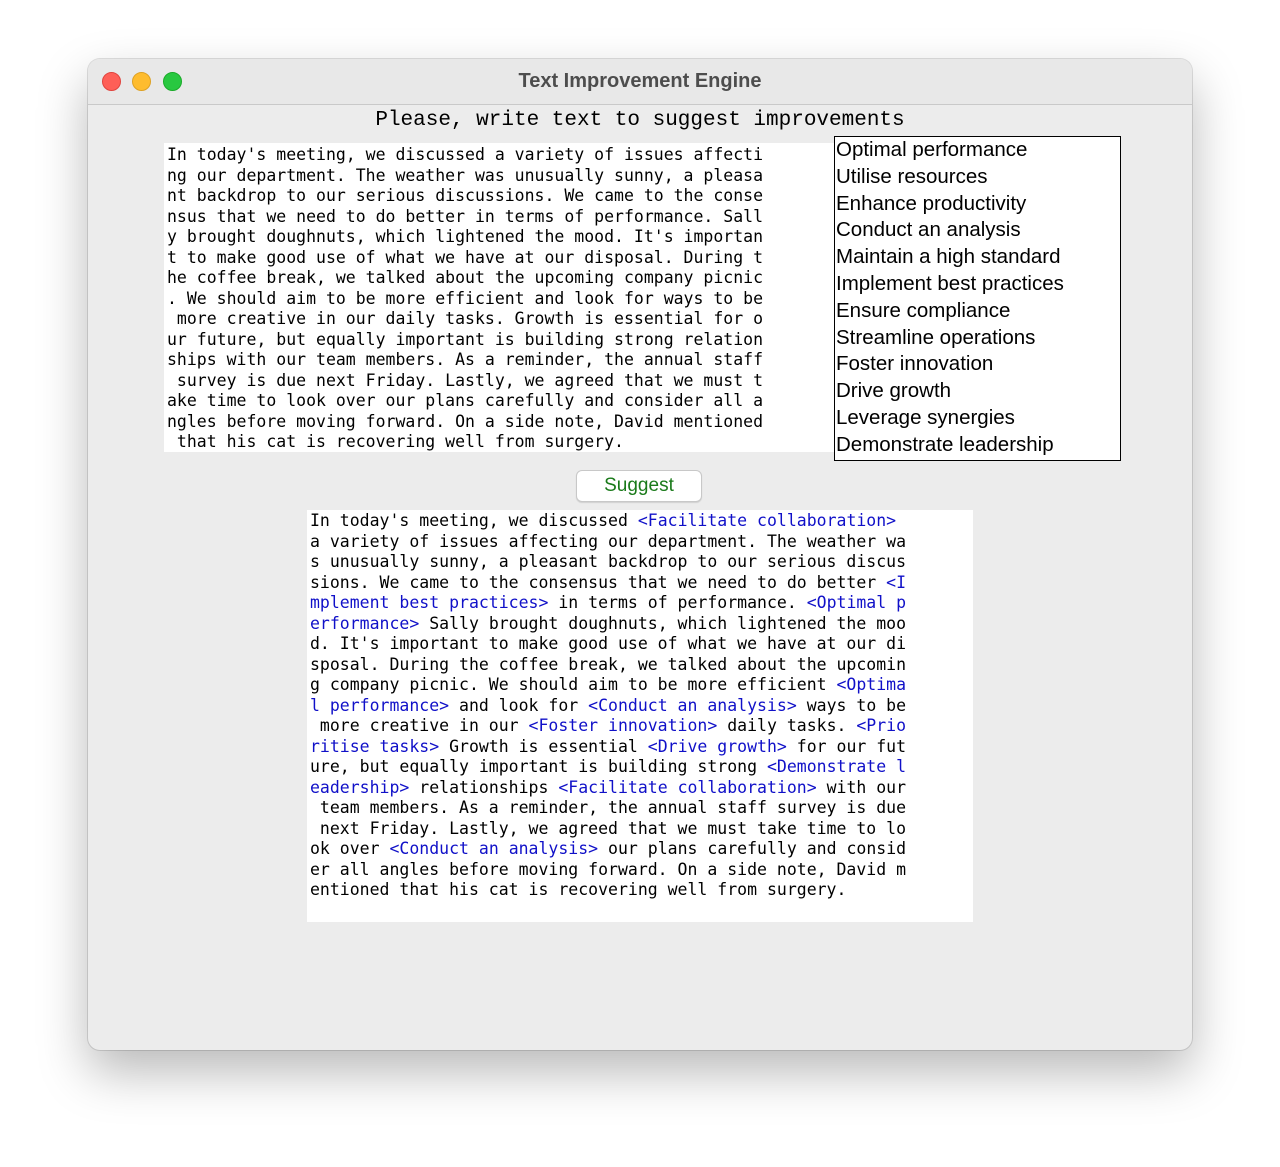  Describe the element at coordinates (851, 705) in the screenshot. I see `output-text-segment: ways to be` at that location.